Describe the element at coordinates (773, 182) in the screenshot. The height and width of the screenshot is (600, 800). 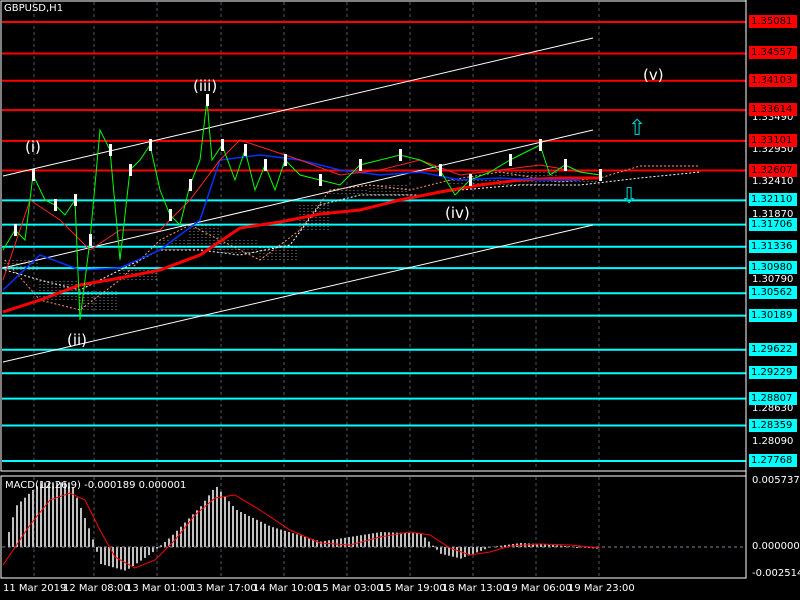
I see `price-axis-label: 1.32410` at that location.